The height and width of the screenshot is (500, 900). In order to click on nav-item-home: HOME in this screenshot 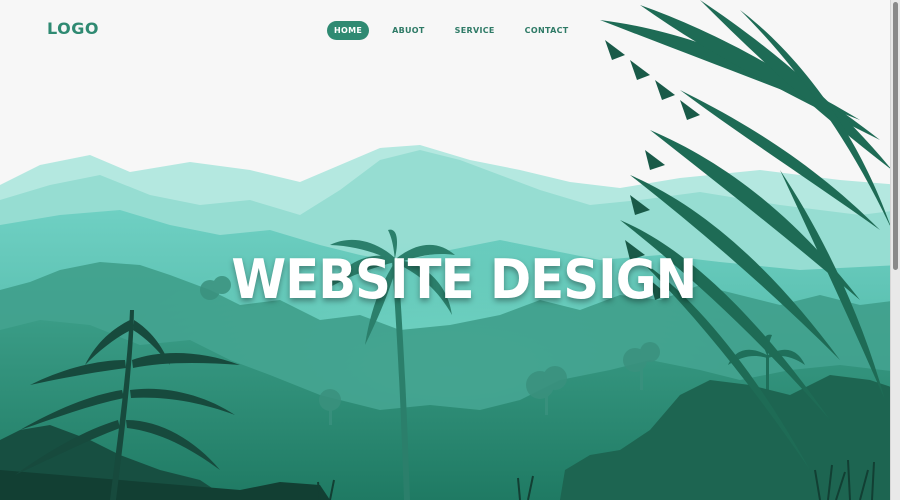, I will do `click(348, 30)`.